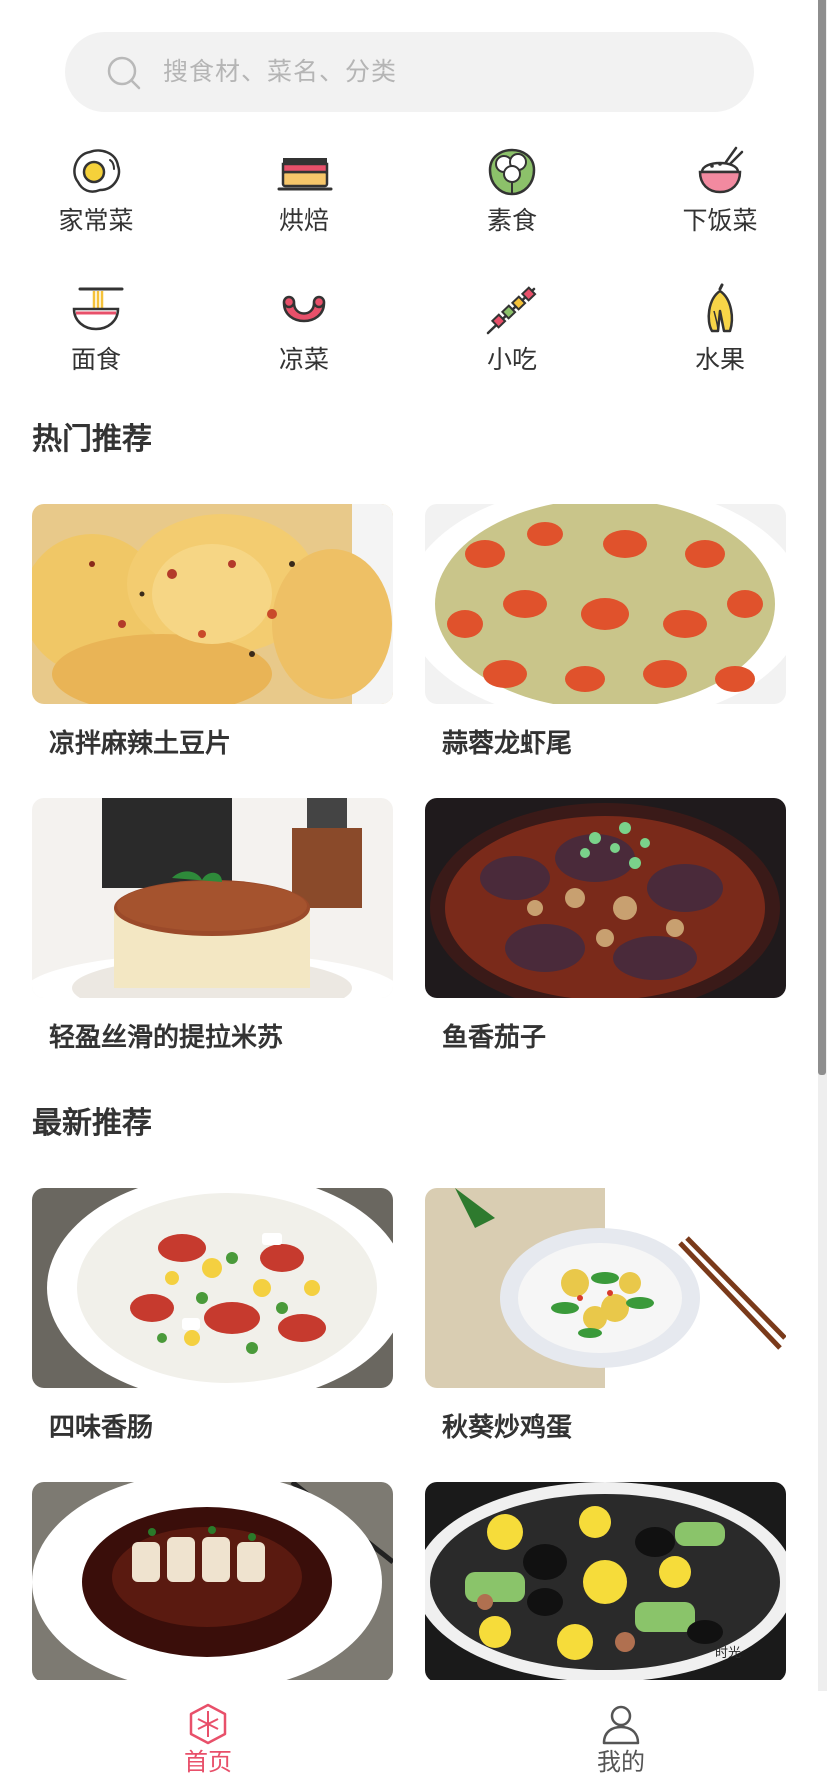 Image resolution: width=827 pixels, height=1791 pixels. I want to click on recipe-card: 秋葵炒鸡蛋, so click(605, 1315).